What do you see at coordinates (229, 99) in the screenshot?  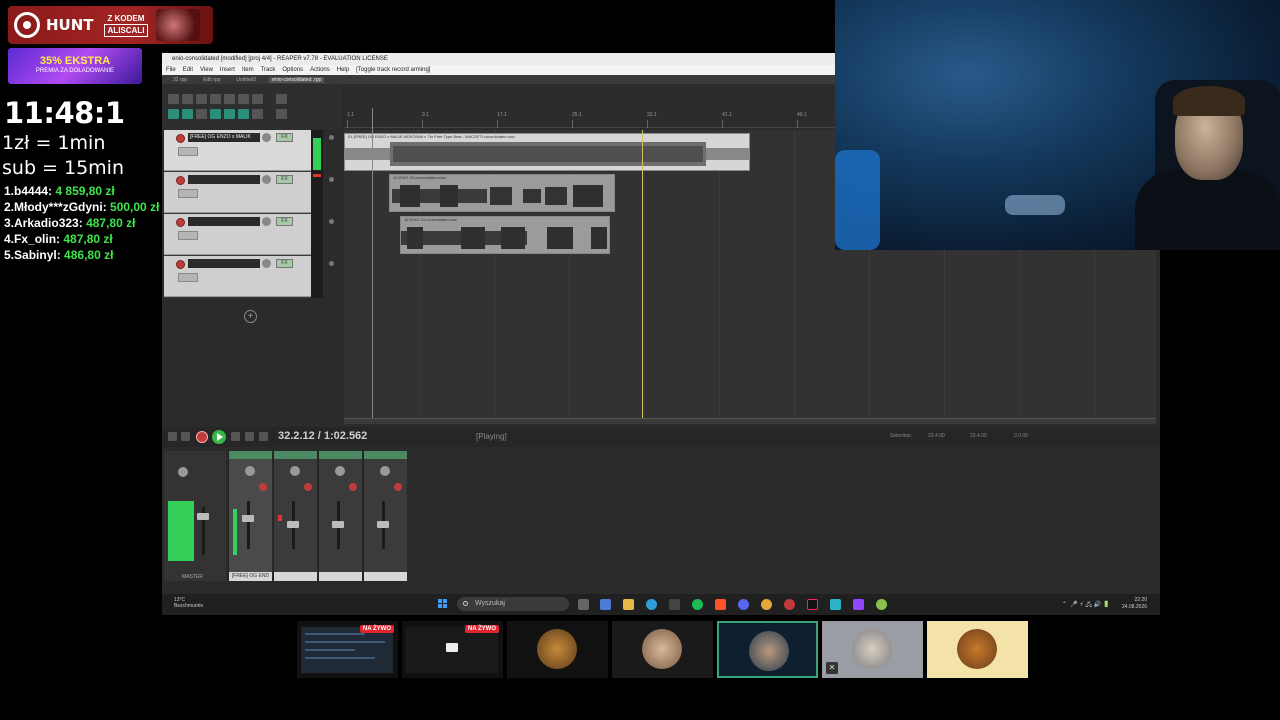 I see `undo-icon` at bounding box center [229, 99].